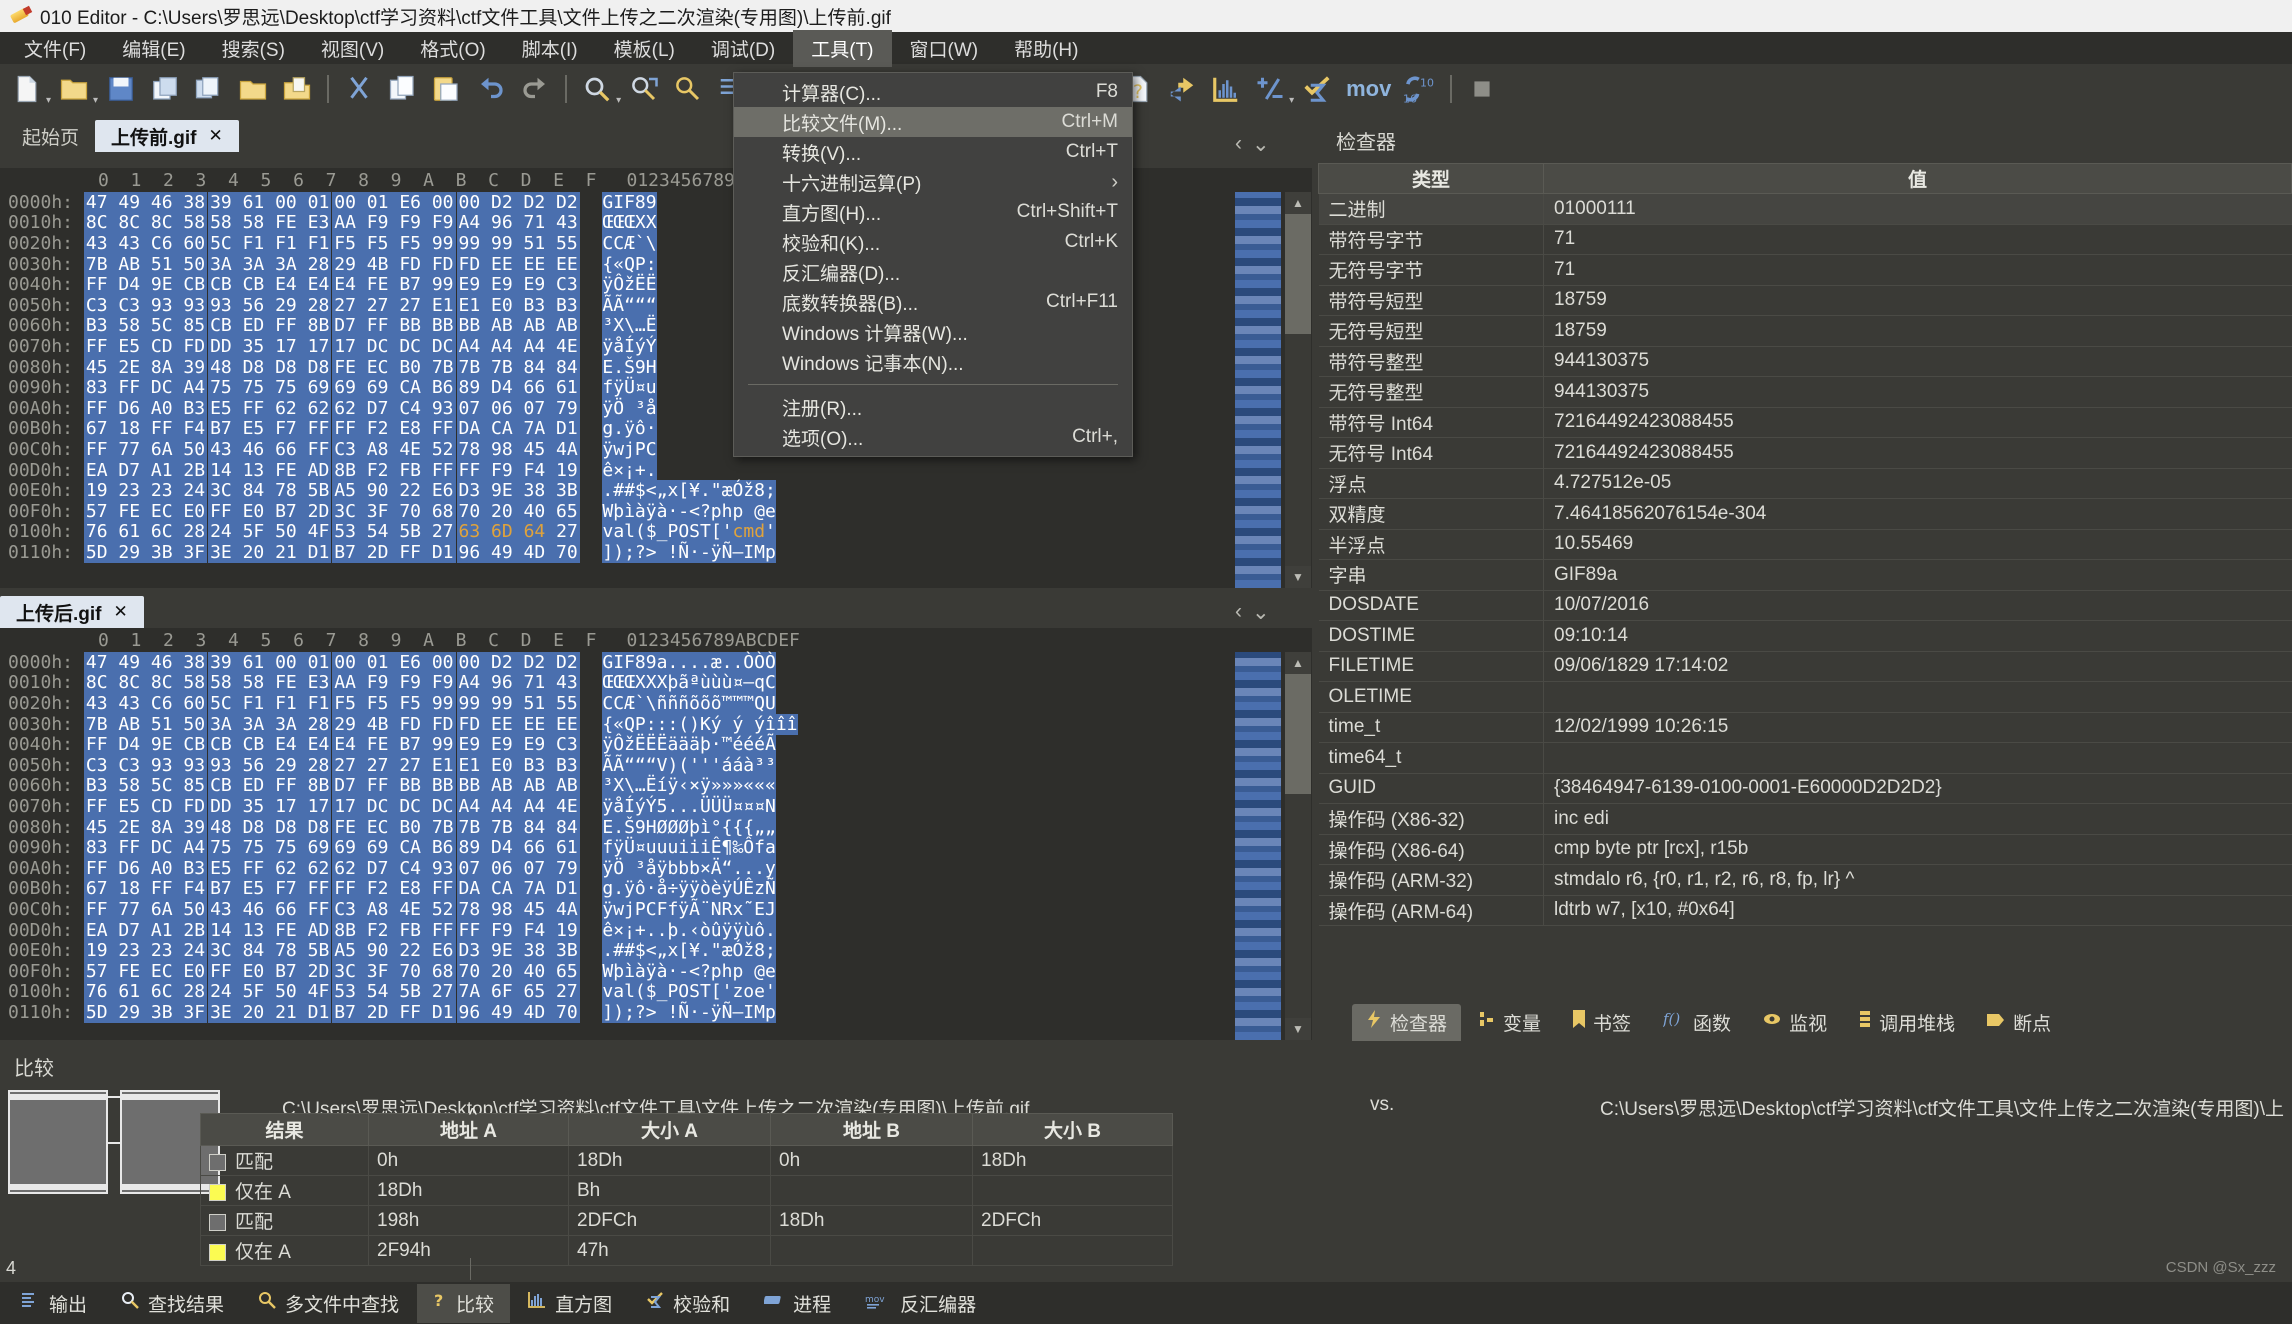 The width and height of the screenshot is (2292, 1324). Describe the element at coordinates (629, 326) in the screenshot. I see `hex-row-ascii: ³X\…Ë` at that location.